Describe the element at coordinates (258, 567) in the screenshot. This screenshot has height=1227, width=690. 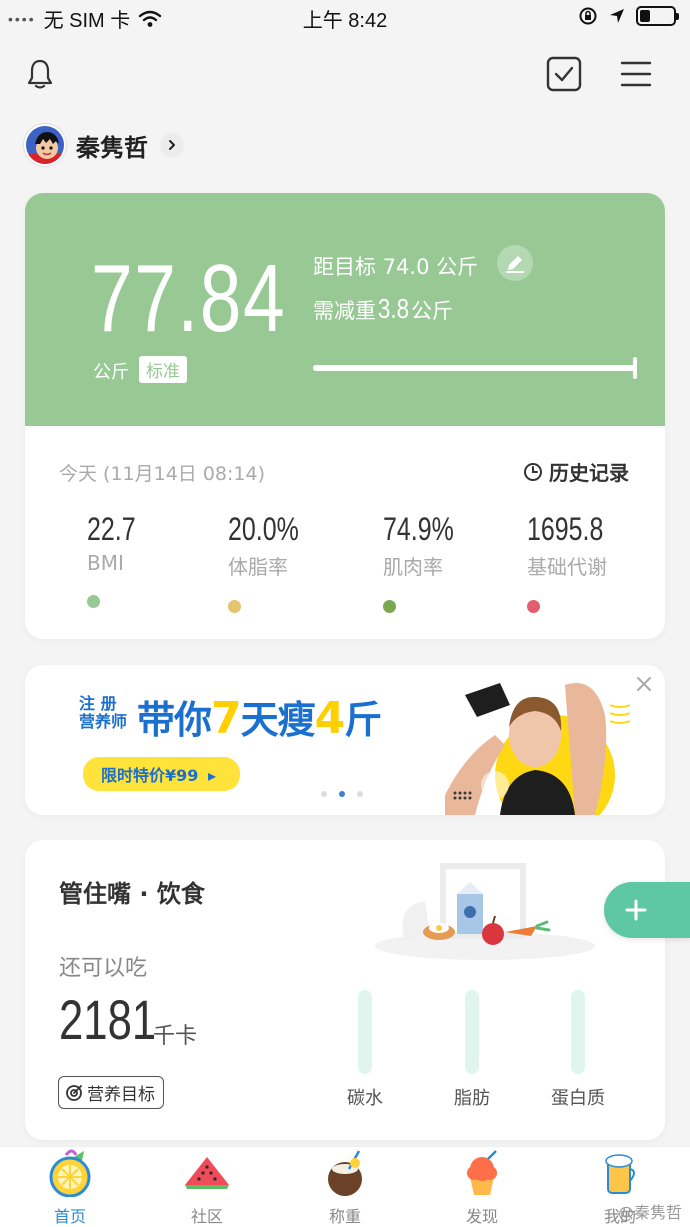
I see `metric-label: 体脂率` at that location.